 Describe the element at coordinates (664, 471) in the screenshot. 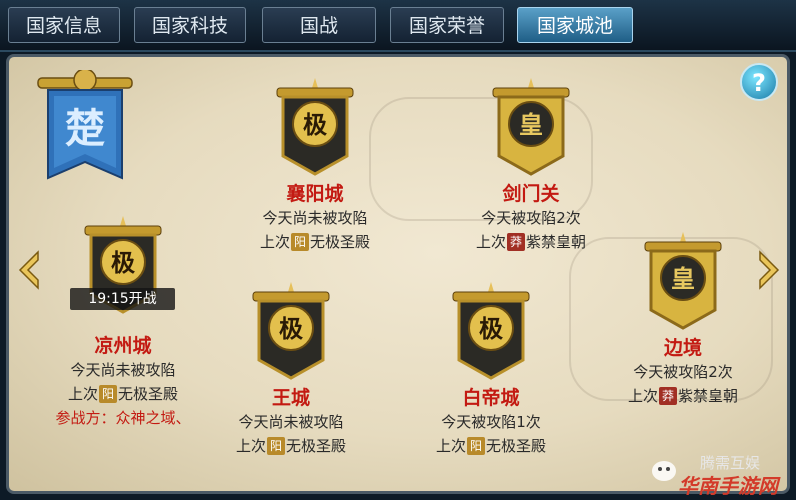

I see `wechat-logo-icon` at that location.